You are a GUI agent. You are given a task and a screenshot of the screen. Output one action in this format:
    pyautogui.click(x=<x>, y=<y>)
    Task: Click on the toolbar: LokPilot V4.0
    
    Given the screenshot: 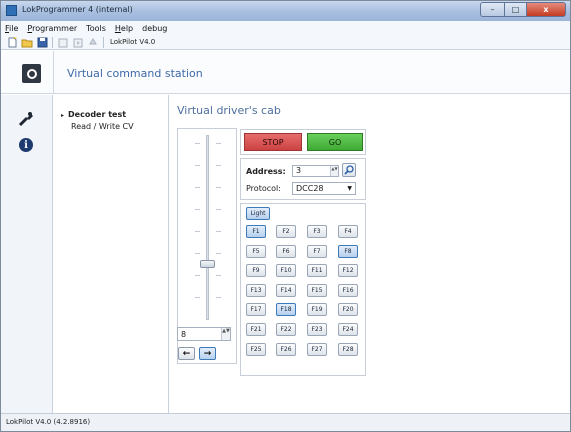 What is the action you would take?
    pyautogui.click(x=285, y=42)
    